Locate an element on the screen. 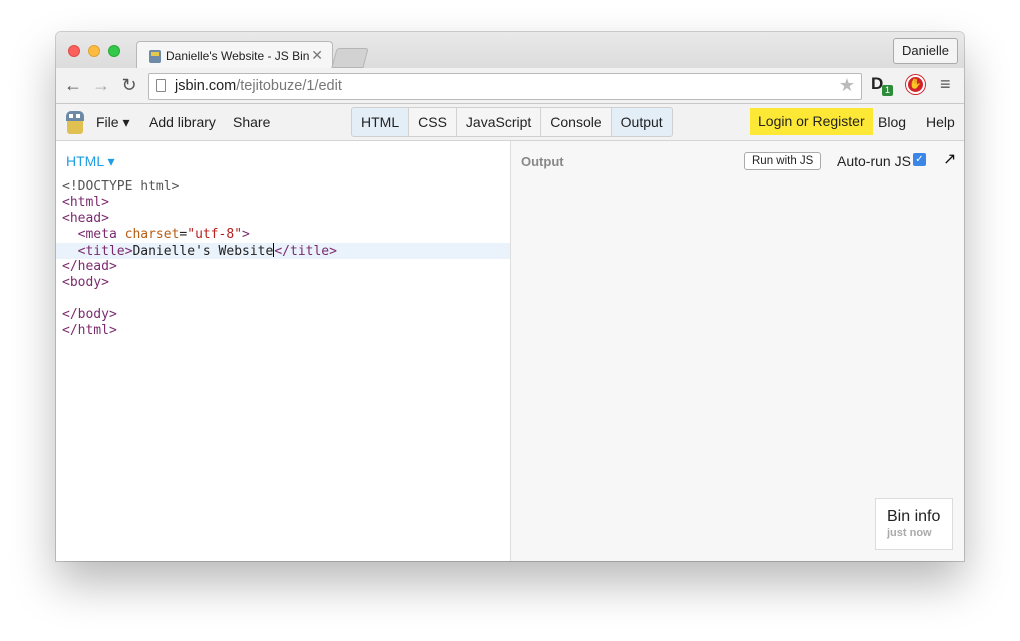  url-path: /tejitobuze/1/edit is located at coordinates (289, 86).